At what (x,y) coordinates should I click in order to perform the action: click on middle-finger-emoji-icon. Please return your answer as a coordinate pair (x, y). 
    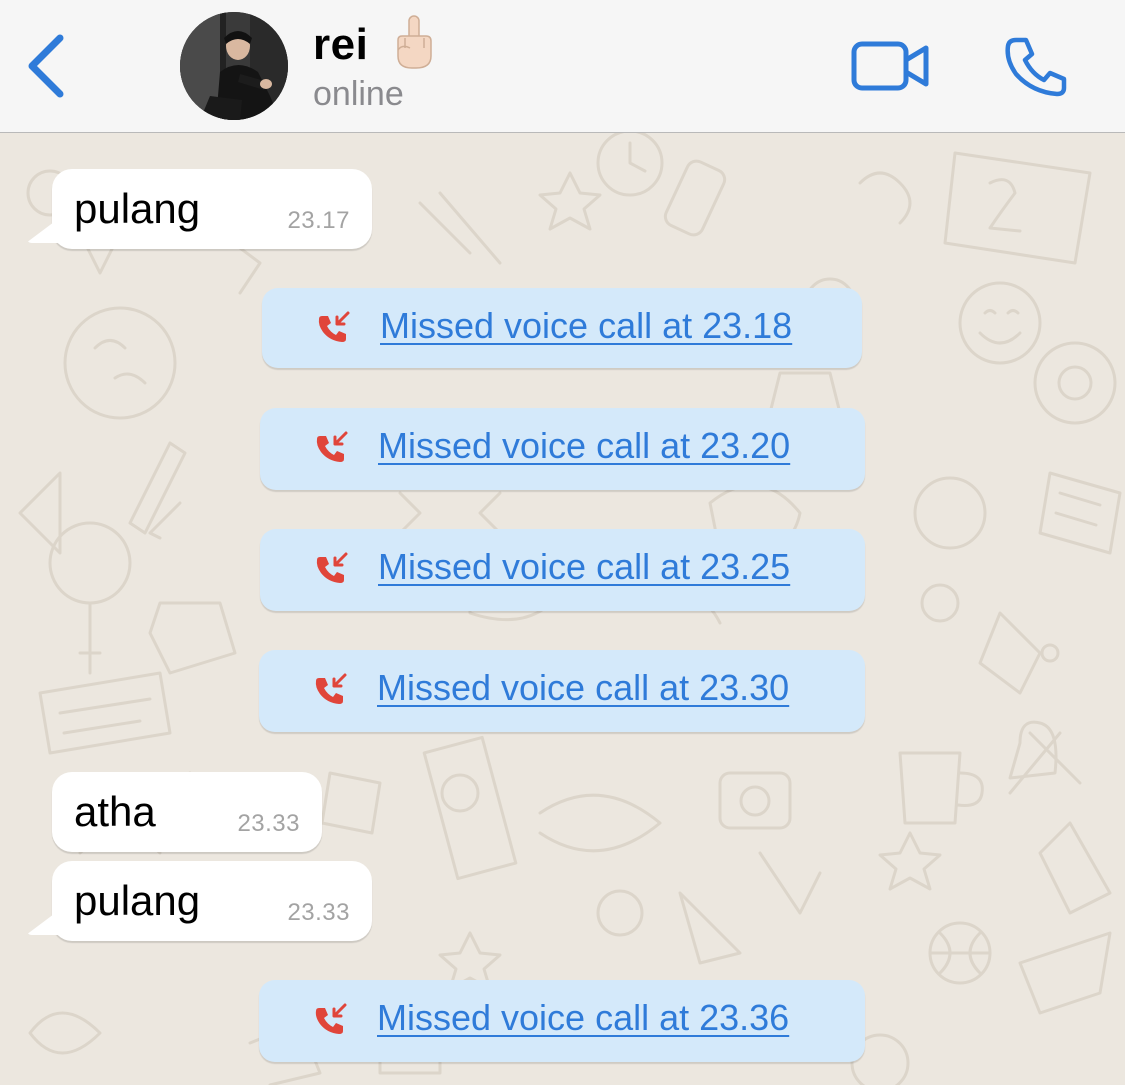
    Looking at the image, I should click on (414, 42).